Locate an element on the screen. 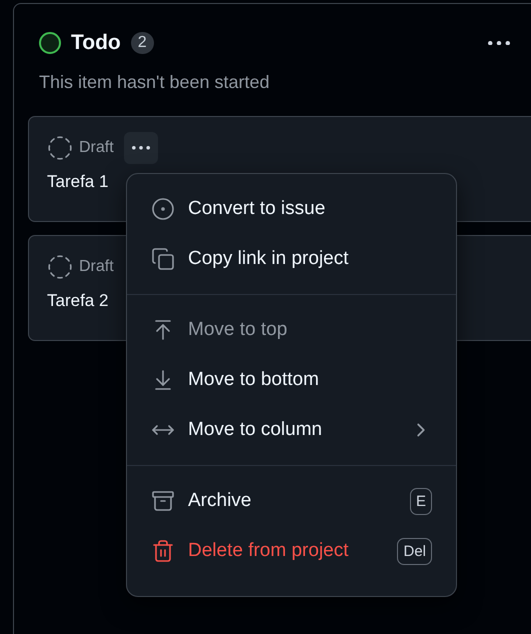 The image size is (531, 634). trash-icon is located at coordinates (163, 551).